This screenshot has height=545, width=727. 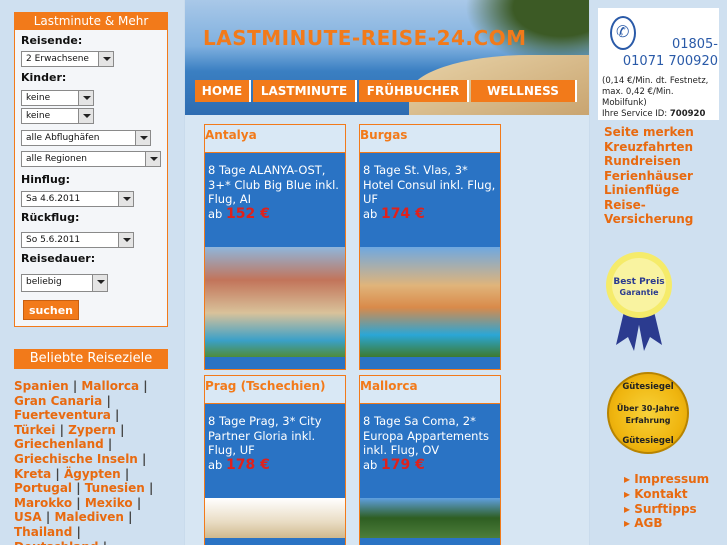 I want to click on destination-link: Spanien, so click(x=41, y=386).